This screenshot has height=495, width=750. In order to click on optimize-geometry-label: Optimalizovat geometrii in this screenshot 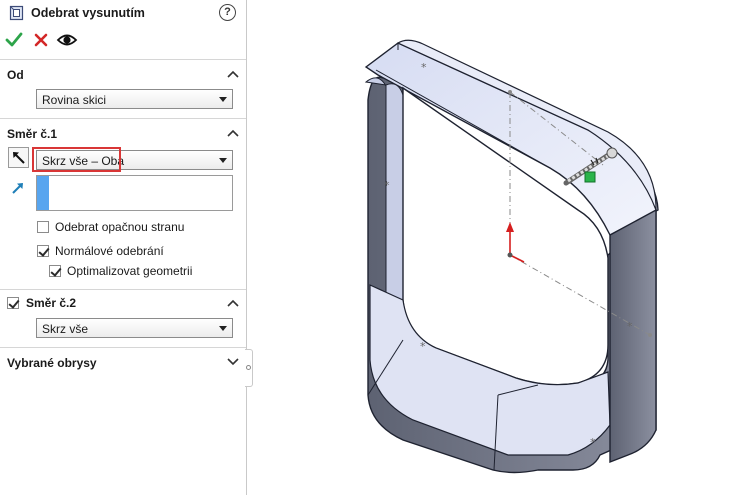, I will do `click(130, 271)`.